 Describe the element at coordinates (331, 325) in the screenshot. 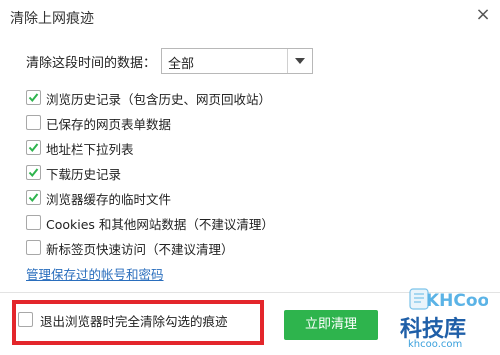

I see `clear-now-button: 立即清理` at that location.